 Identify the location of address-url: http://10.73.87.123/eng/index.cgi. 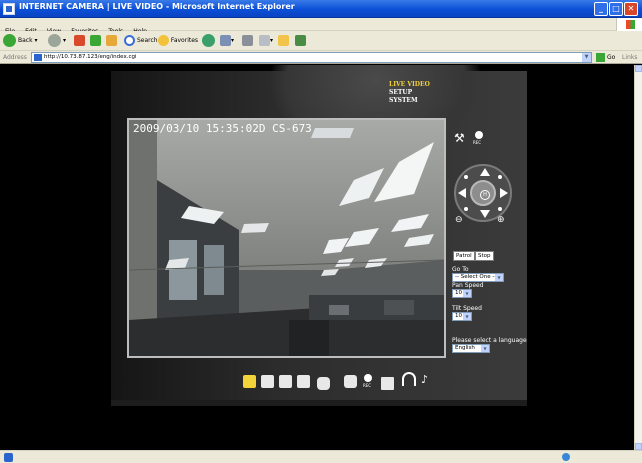
(90, 57).